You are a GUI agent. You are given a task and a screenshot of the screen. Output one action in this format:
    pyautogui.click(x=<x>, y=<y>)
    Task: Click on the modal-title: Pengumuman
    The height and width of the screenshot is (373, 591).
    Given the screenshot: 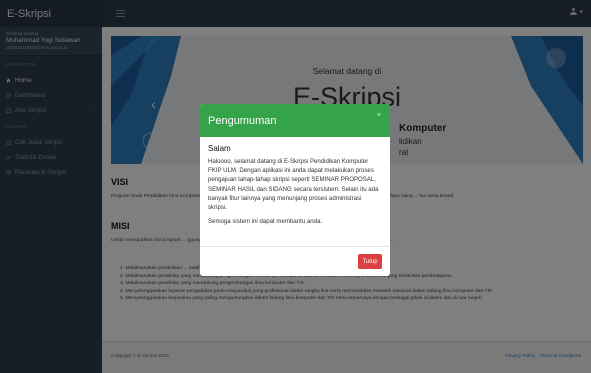 What is the action you would take?
    pyautogui.click(x=242, y=120)
    